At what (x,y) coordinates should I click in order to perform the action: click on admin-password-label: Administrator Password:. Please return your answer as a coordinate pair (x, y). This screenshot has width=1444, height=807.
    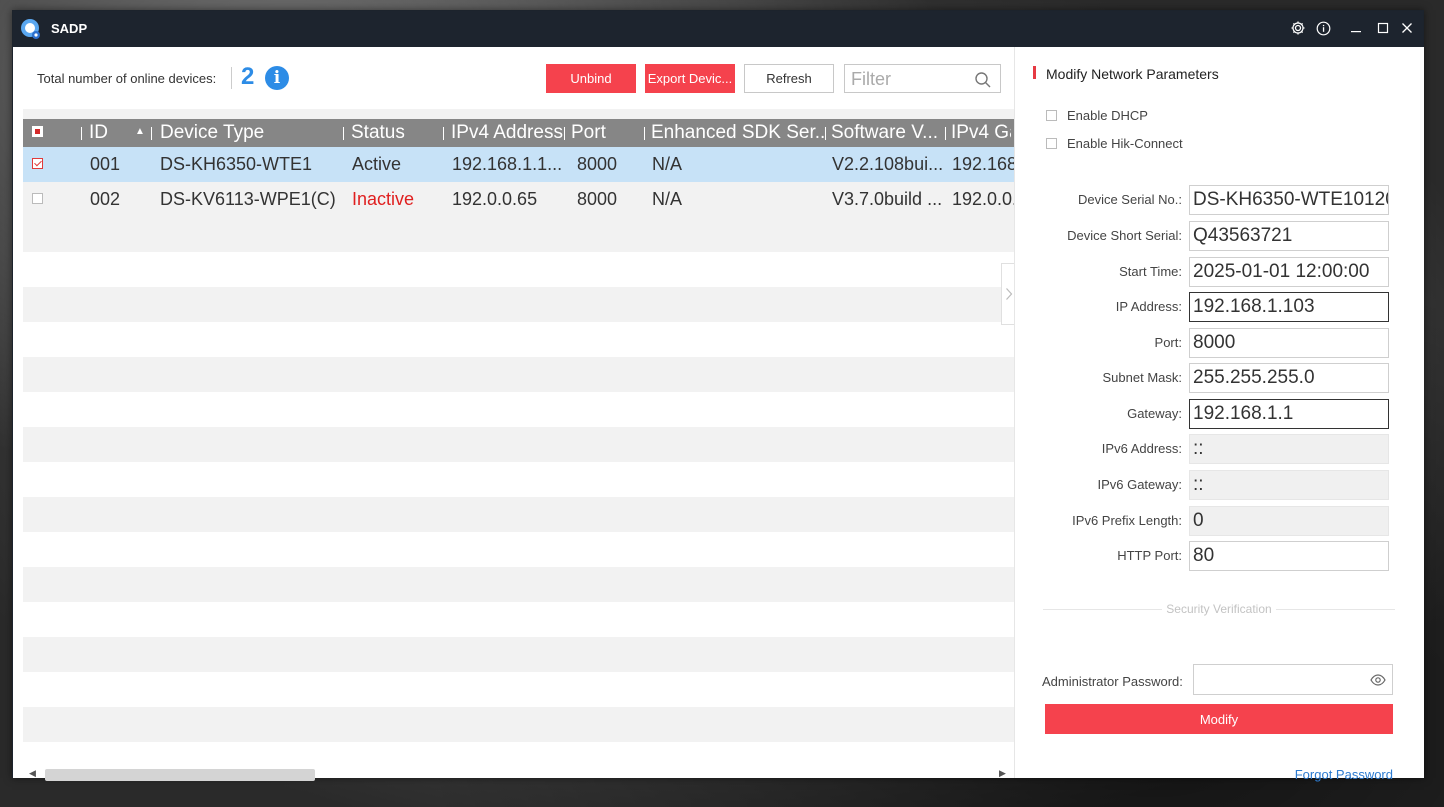
    Looking at the image, I should click on (1112, 681).